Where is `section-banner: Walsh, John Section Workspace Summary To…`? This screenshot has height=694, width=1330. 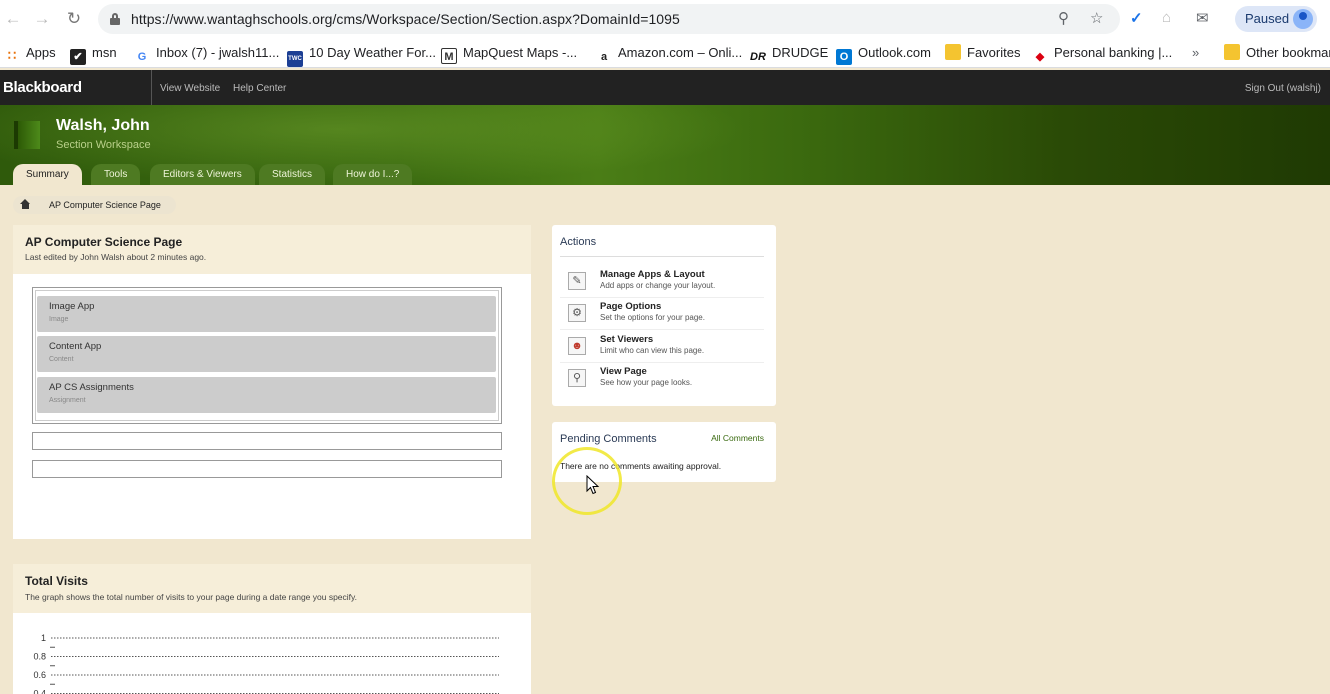
section-banner: Walsh, John Section Workspace Summary To… is located at coordinates (665, 145).